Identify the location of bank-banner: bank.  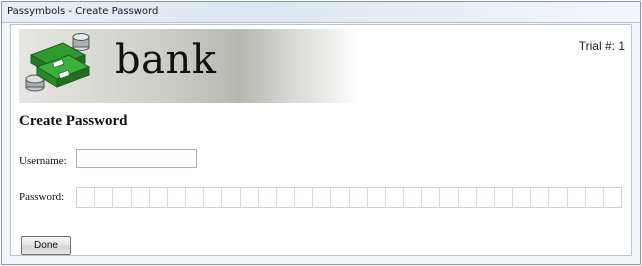
(189, 66).